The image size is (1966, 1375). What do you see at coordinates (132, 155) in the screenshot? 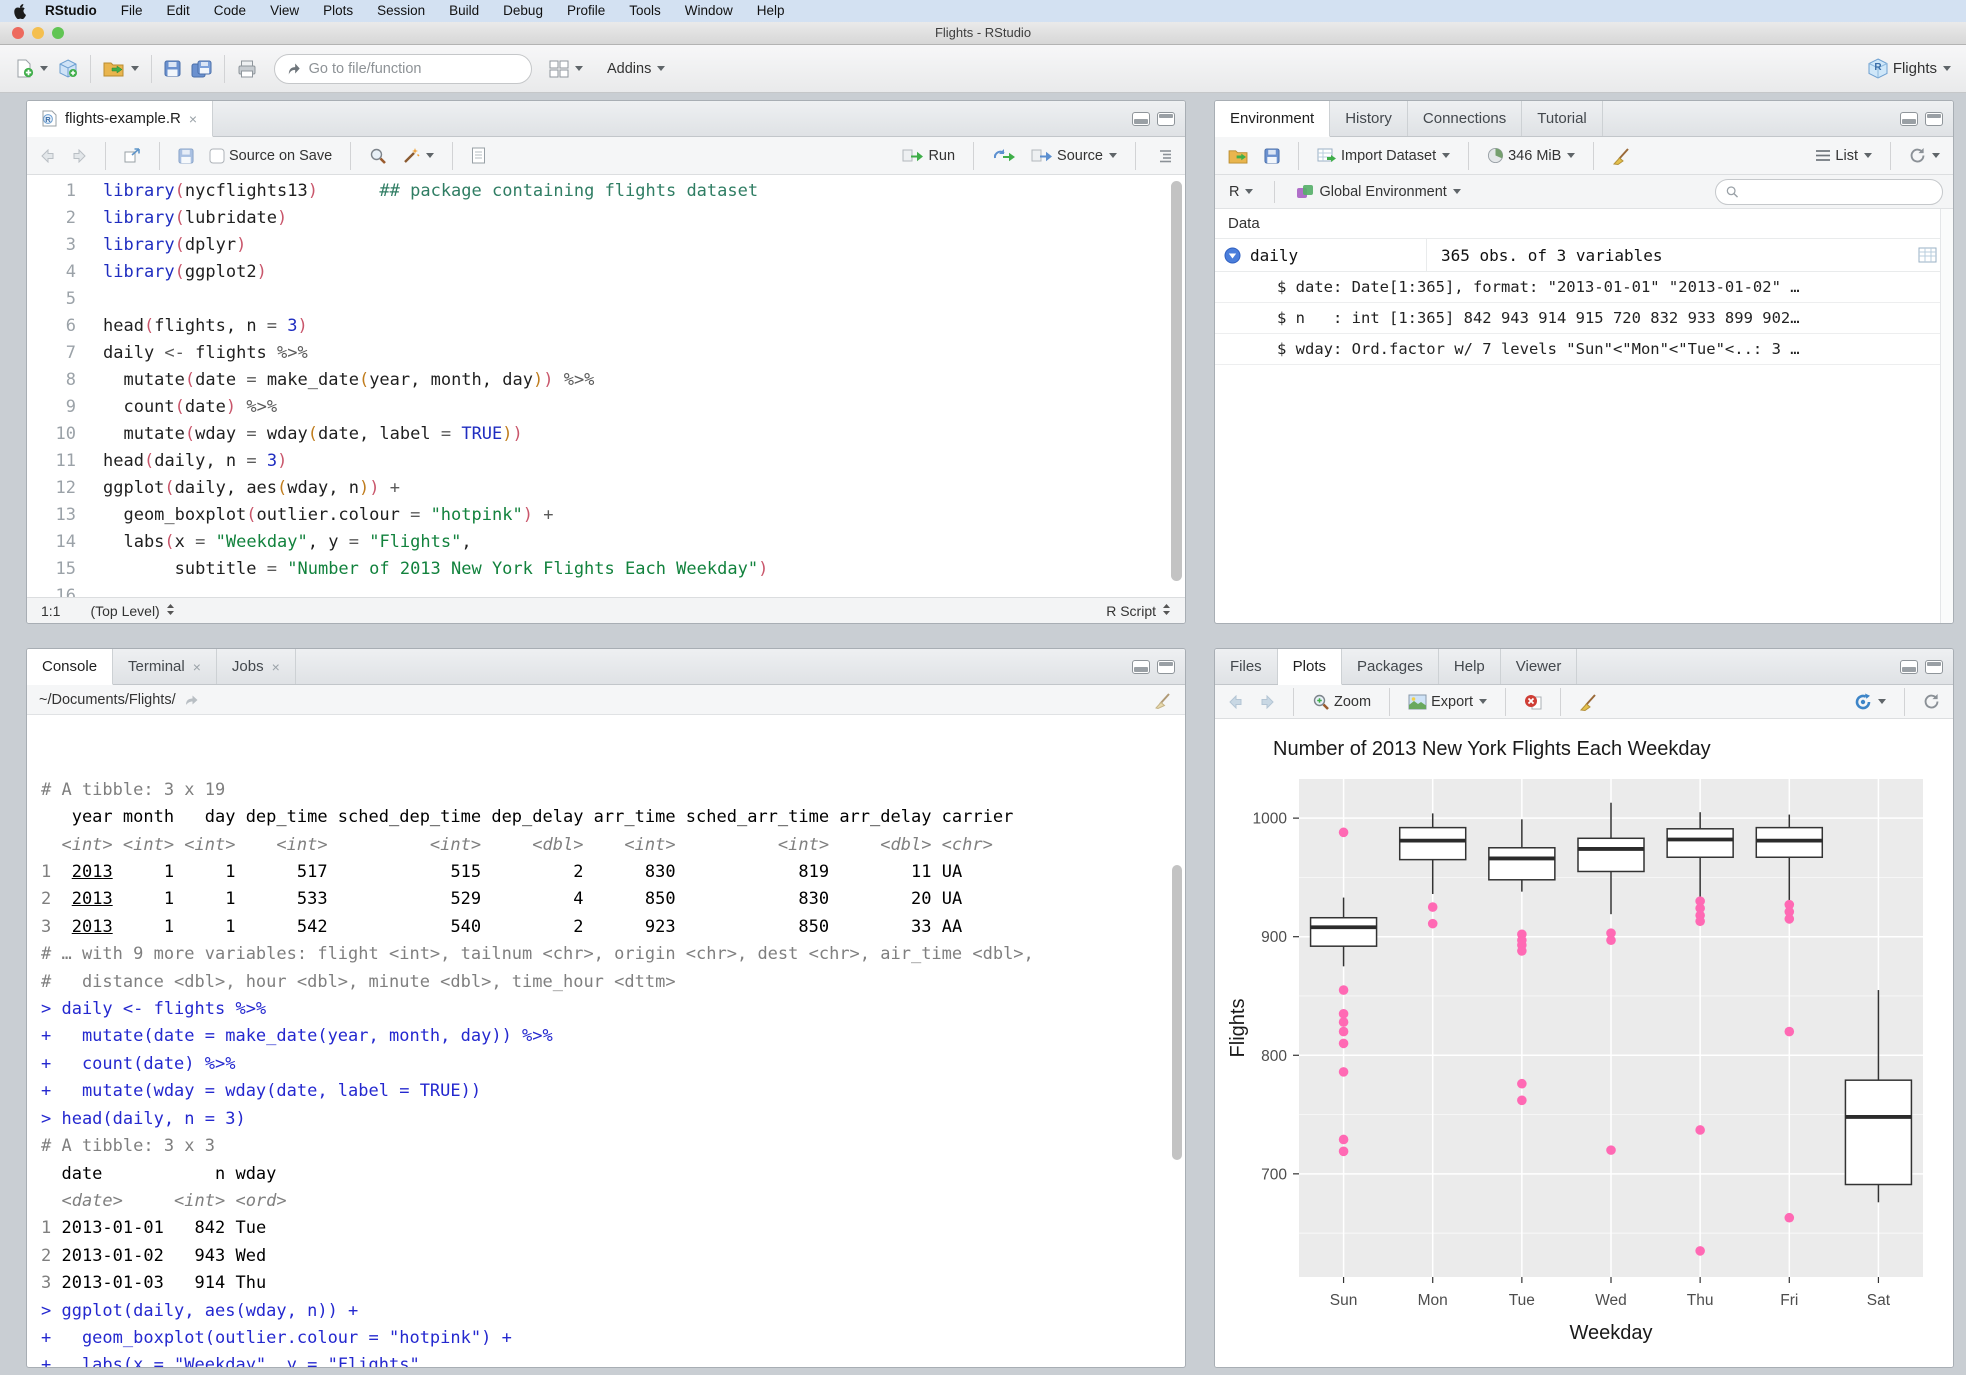
I see `open-in-new-window-button` at bounding box center [132, 155].